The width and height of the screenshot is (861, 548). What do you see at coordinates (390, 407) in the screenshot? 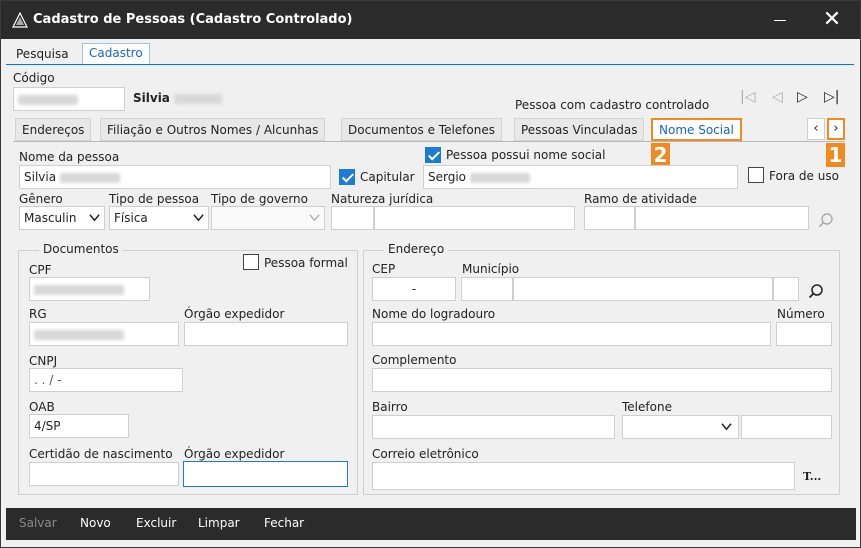
I see `bairro-label: Bairro` at bounding box center [390, 407].